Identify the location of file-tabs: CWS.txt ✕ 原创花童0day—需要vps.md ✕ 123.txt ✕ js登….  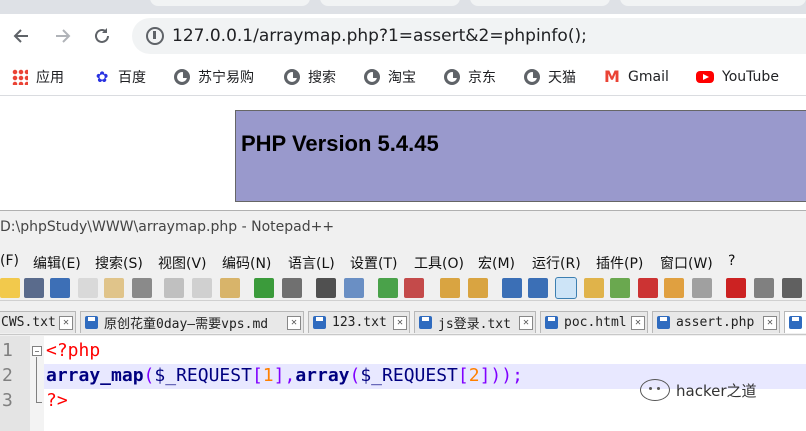
(403, 322).